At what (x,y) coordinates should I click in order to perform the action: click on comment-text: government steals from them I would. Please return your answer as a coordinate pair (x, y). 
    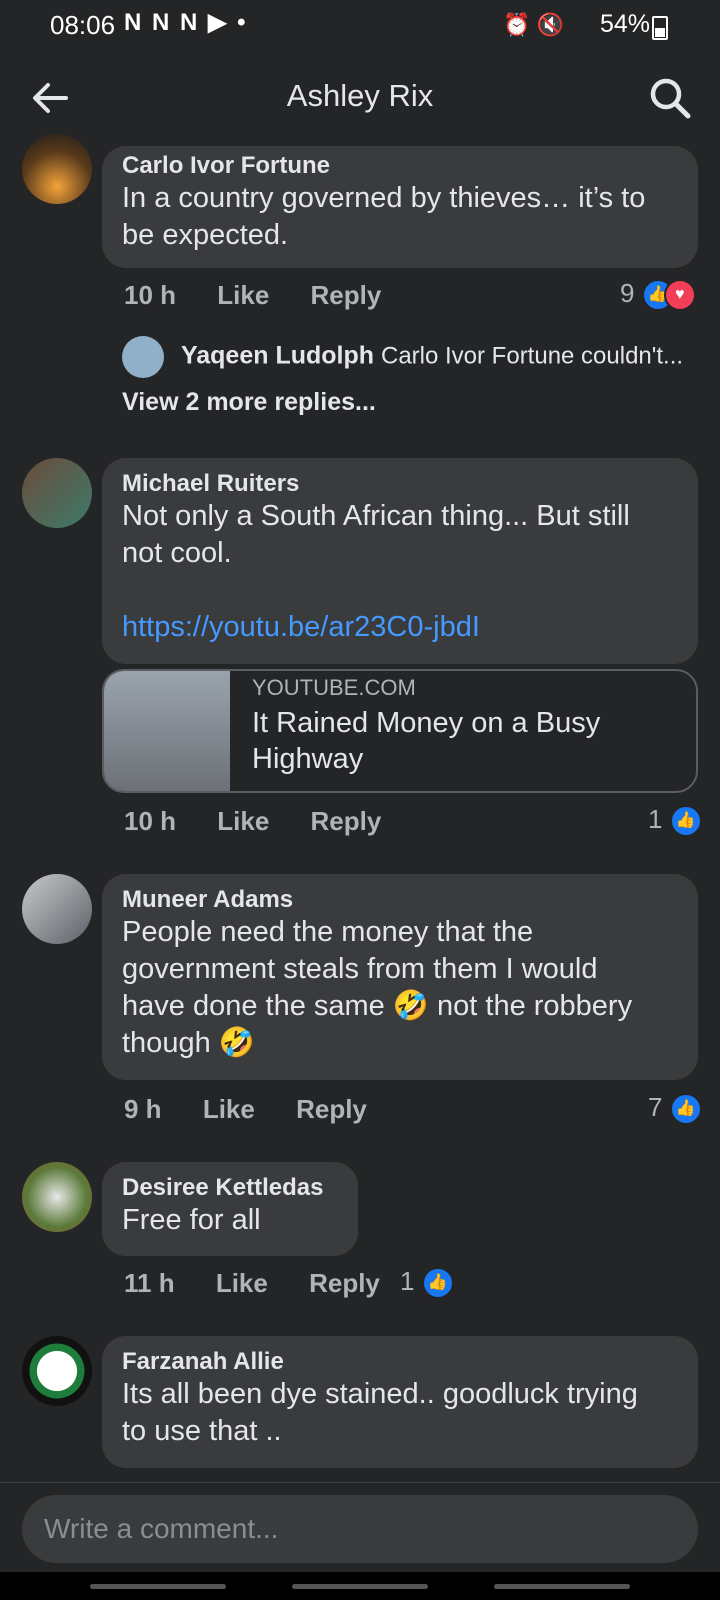
    Looking at the image, I should click on (360, 969).